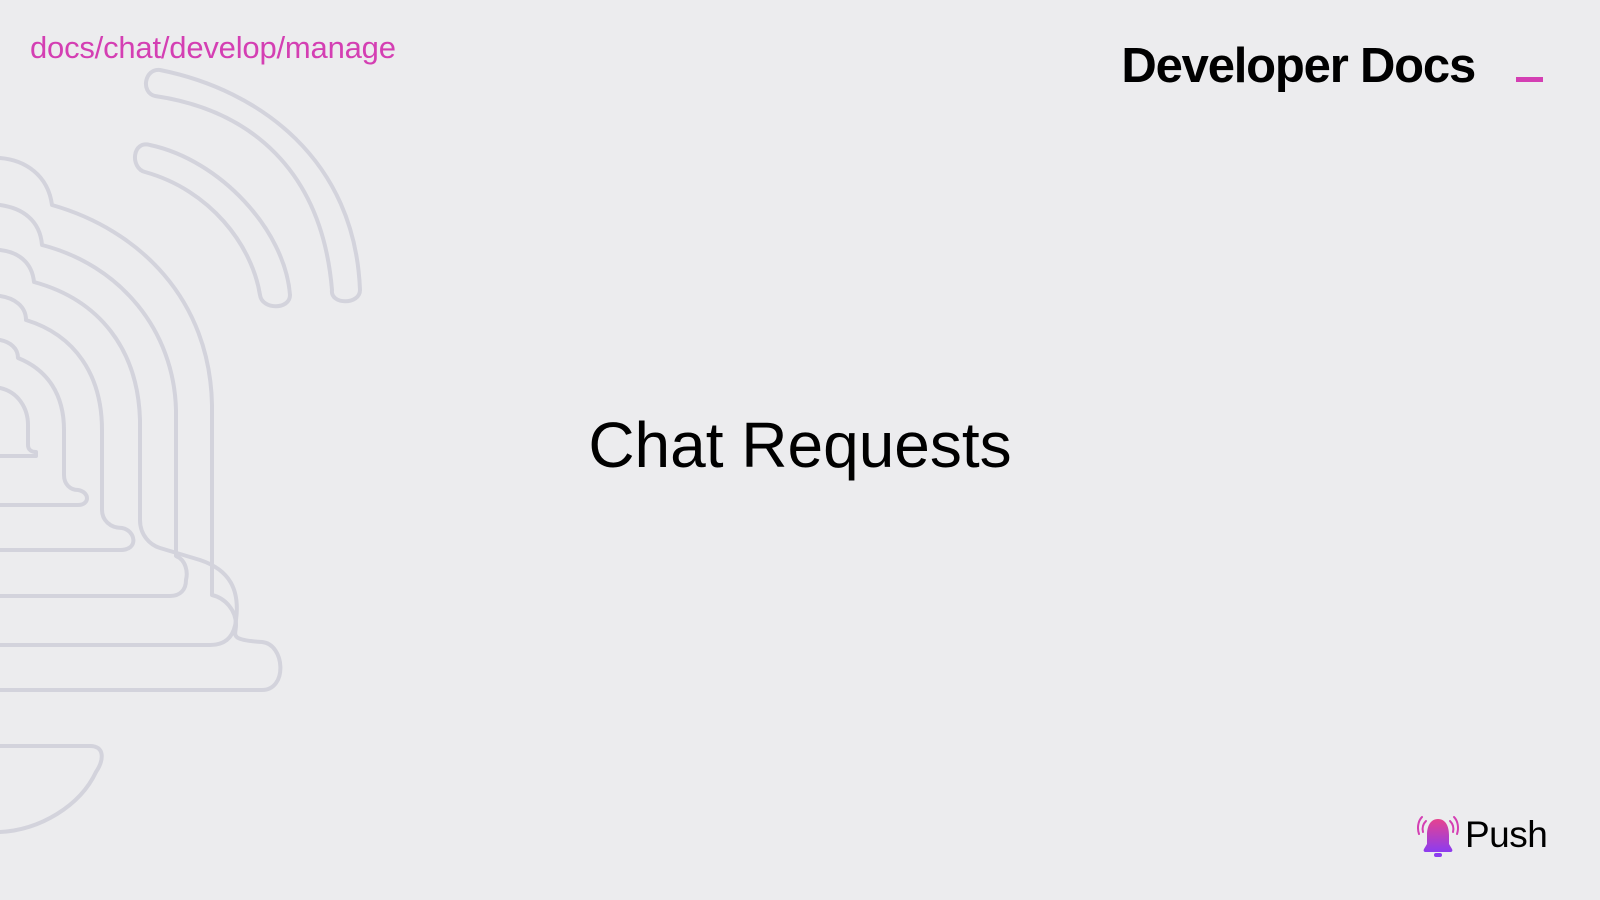 Image resolution: width=1600 pixels, height=900 pixels. I want to click on page-title-text: Chat Requests, so click(800, 445).